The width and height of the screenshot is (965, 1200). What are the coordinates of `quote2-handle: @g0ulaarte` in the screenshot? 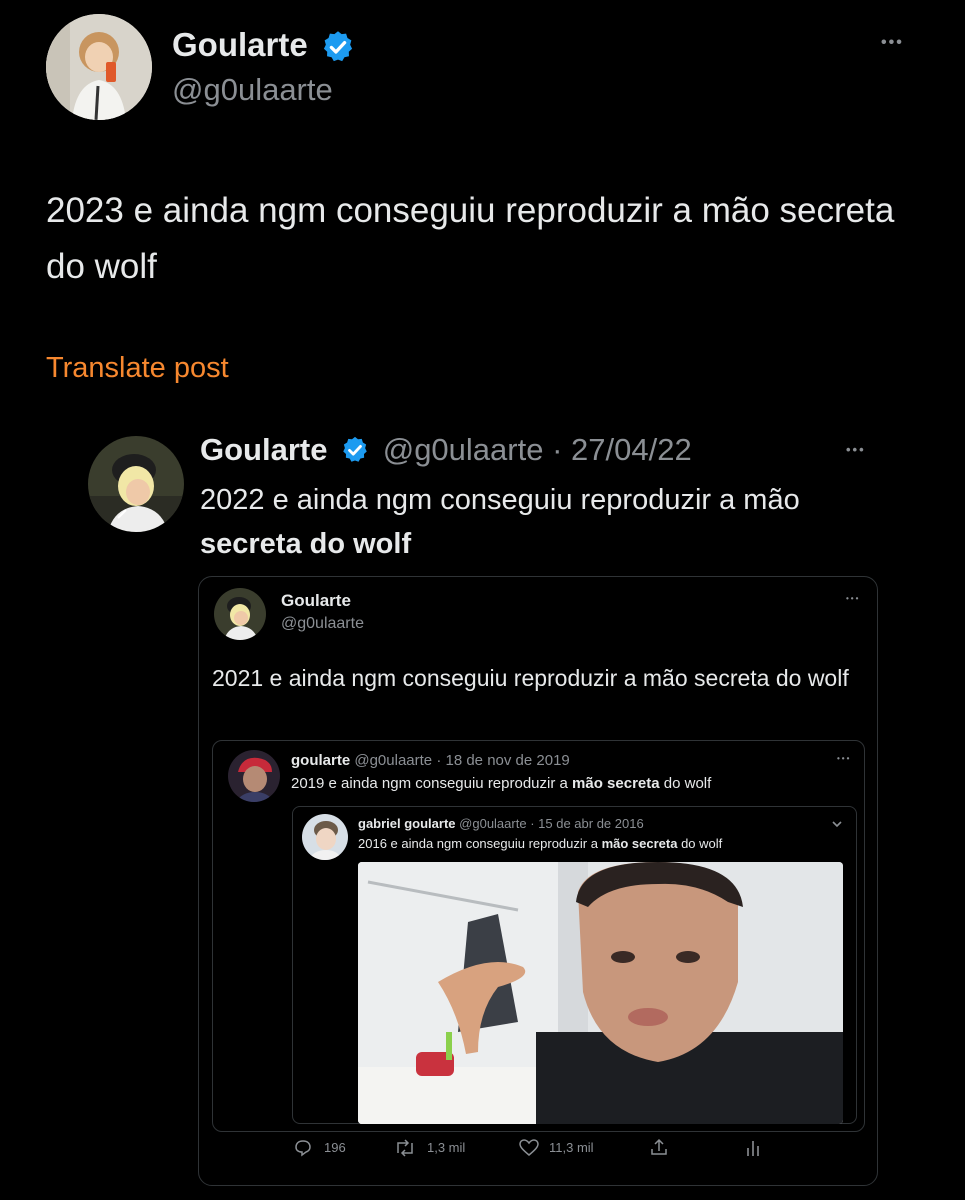 It's located at (322, 624).